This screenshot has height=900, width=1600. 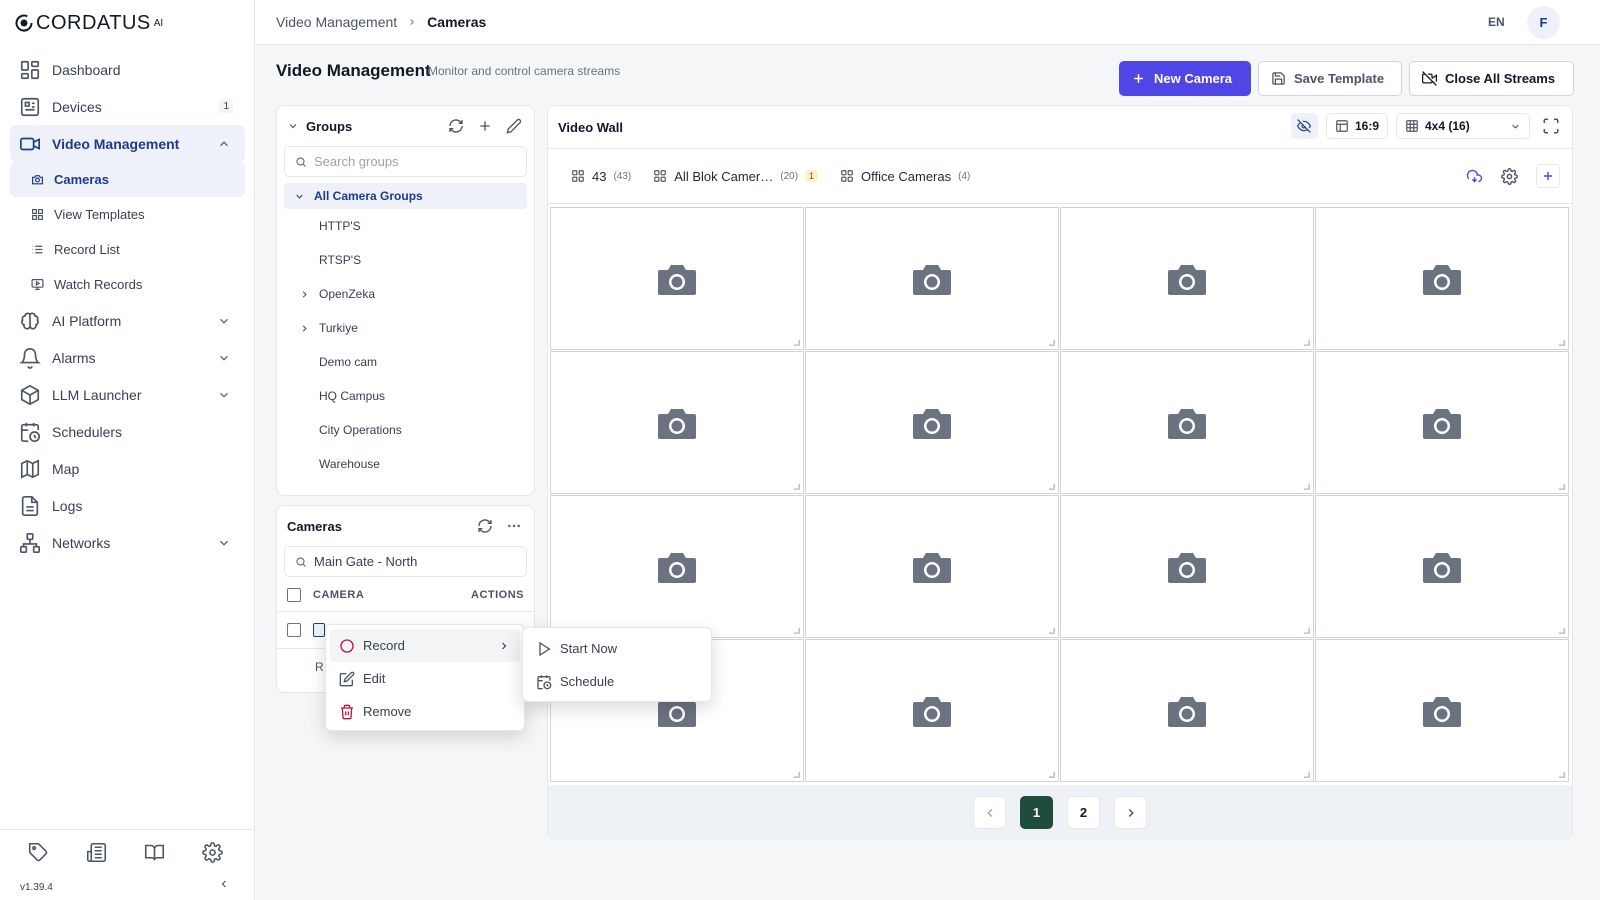 What do you see at coordinates (425, 678) in the screenshot?
I see `menu-item-edit: Edit` at bounding box center [425, 678].